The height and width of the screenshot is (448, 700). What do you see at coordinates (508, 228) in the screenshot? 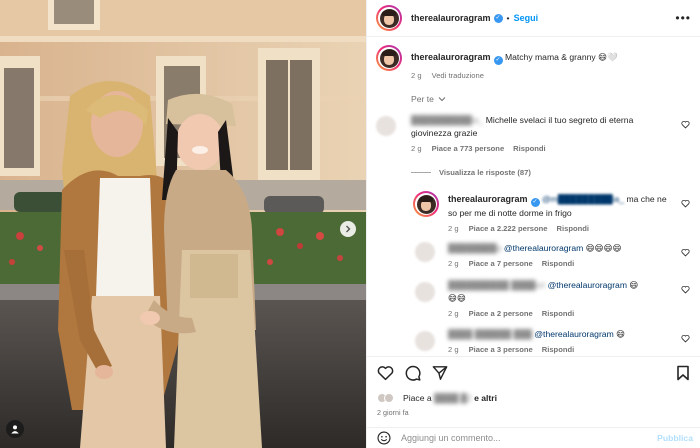
I see `reply-likes: Piace a 2.222 persone` at bounding box center [508, 228].